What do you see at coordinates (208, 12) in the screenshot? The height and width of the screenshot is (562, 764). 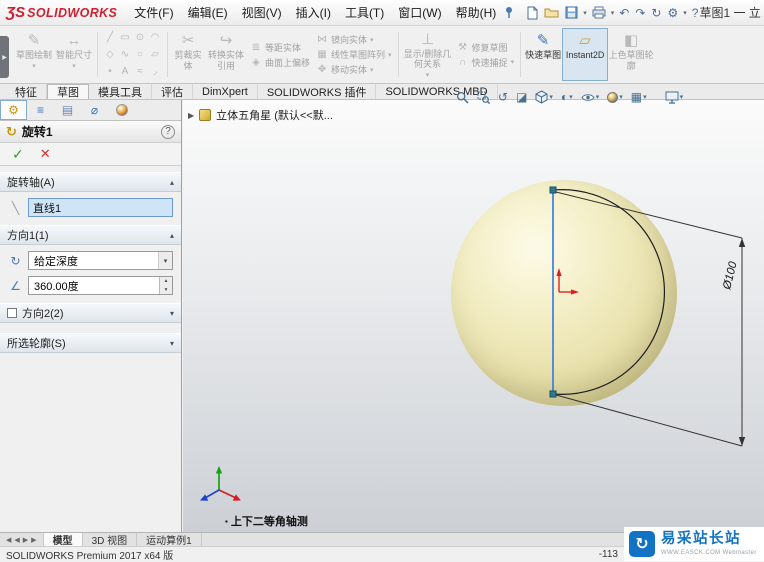 I see `menu-edit: 编辑(E)` at bounding box center [208, 12].